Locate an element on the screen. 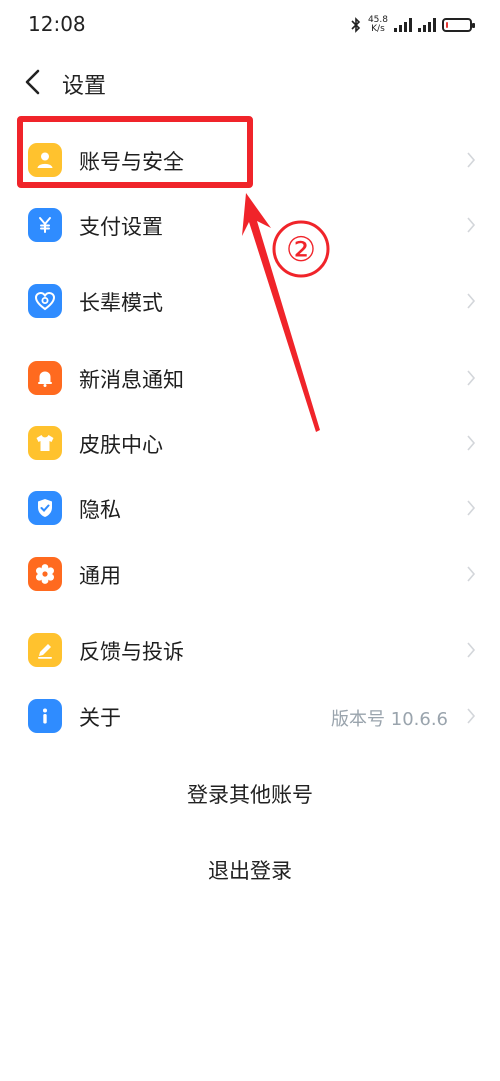  settings-item-label: 通用 is located at coordinates (100, 576).